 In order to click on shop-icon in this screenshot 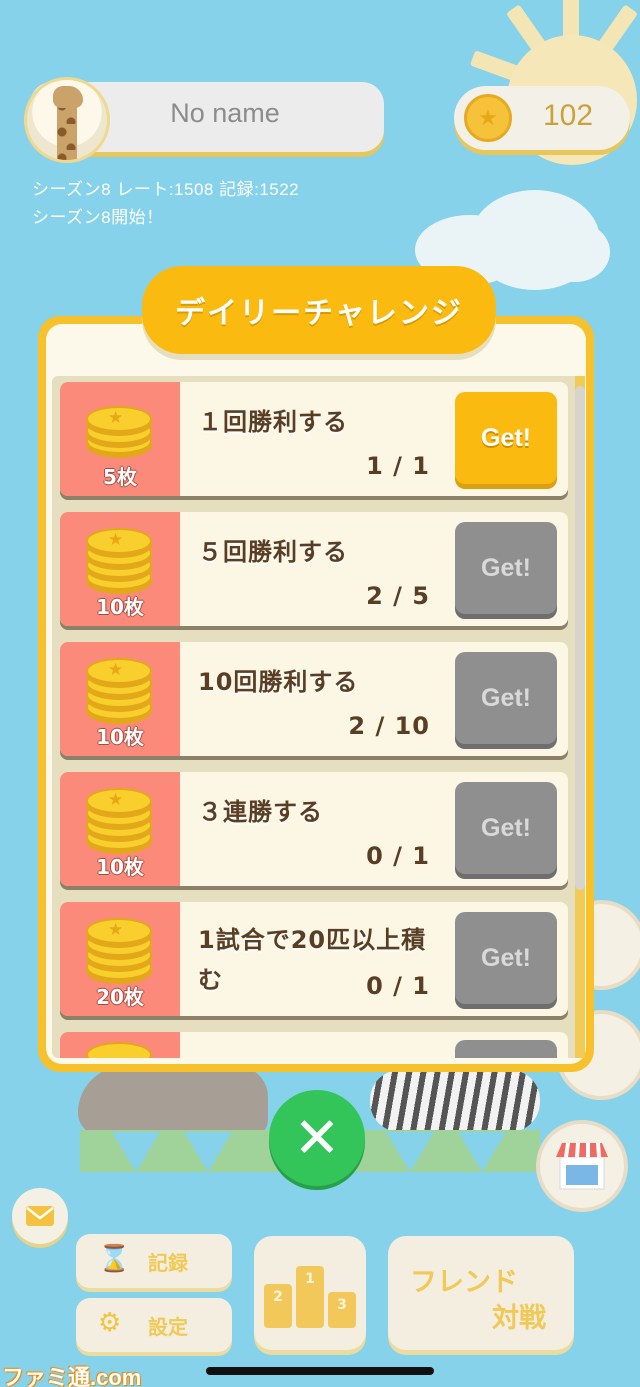, I will do `click(582, 1166)`.